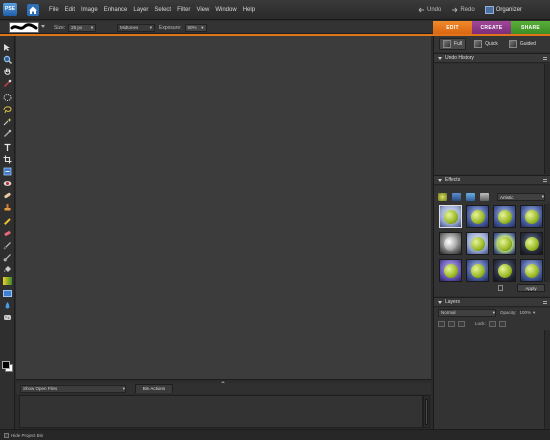 Image resolution: width=550 pixels, height=440 pixels. I want to click on range-select: Midtones ▾, so click(136, 27).